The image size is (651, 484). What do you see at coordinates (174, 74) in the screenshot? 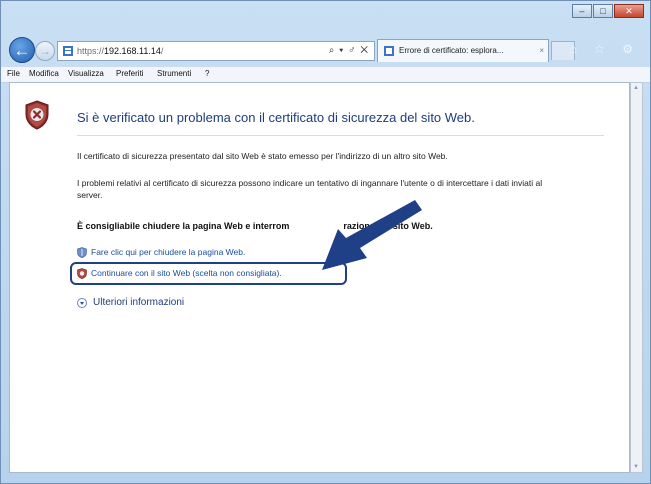
I see `menu-strumenti: Strumenti` at bounding box center [174, 74].